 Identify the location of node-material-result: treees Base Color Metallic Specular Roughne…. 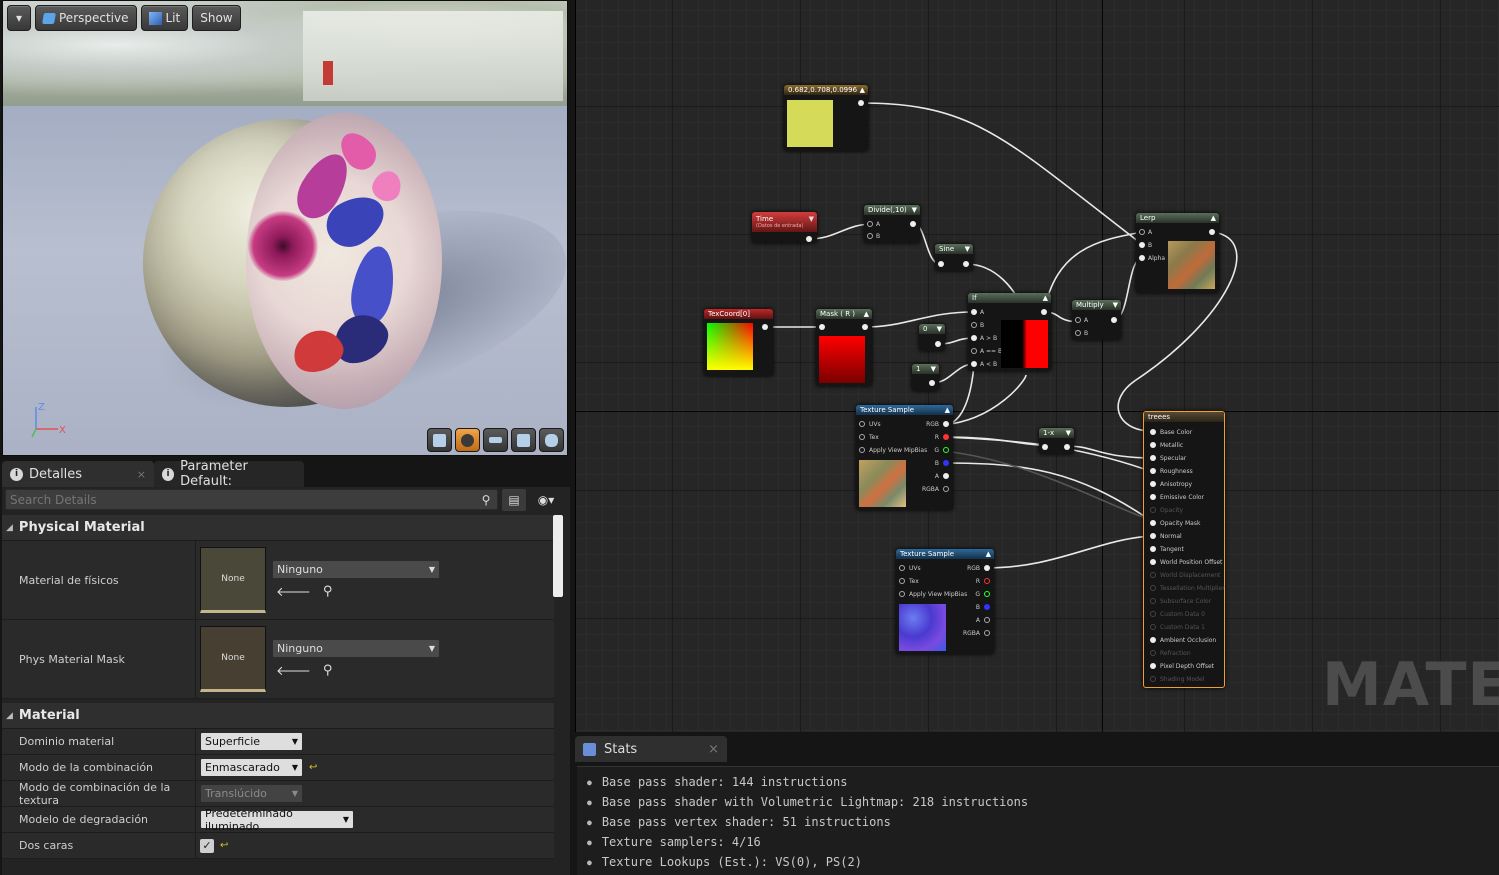
(1184, 549).